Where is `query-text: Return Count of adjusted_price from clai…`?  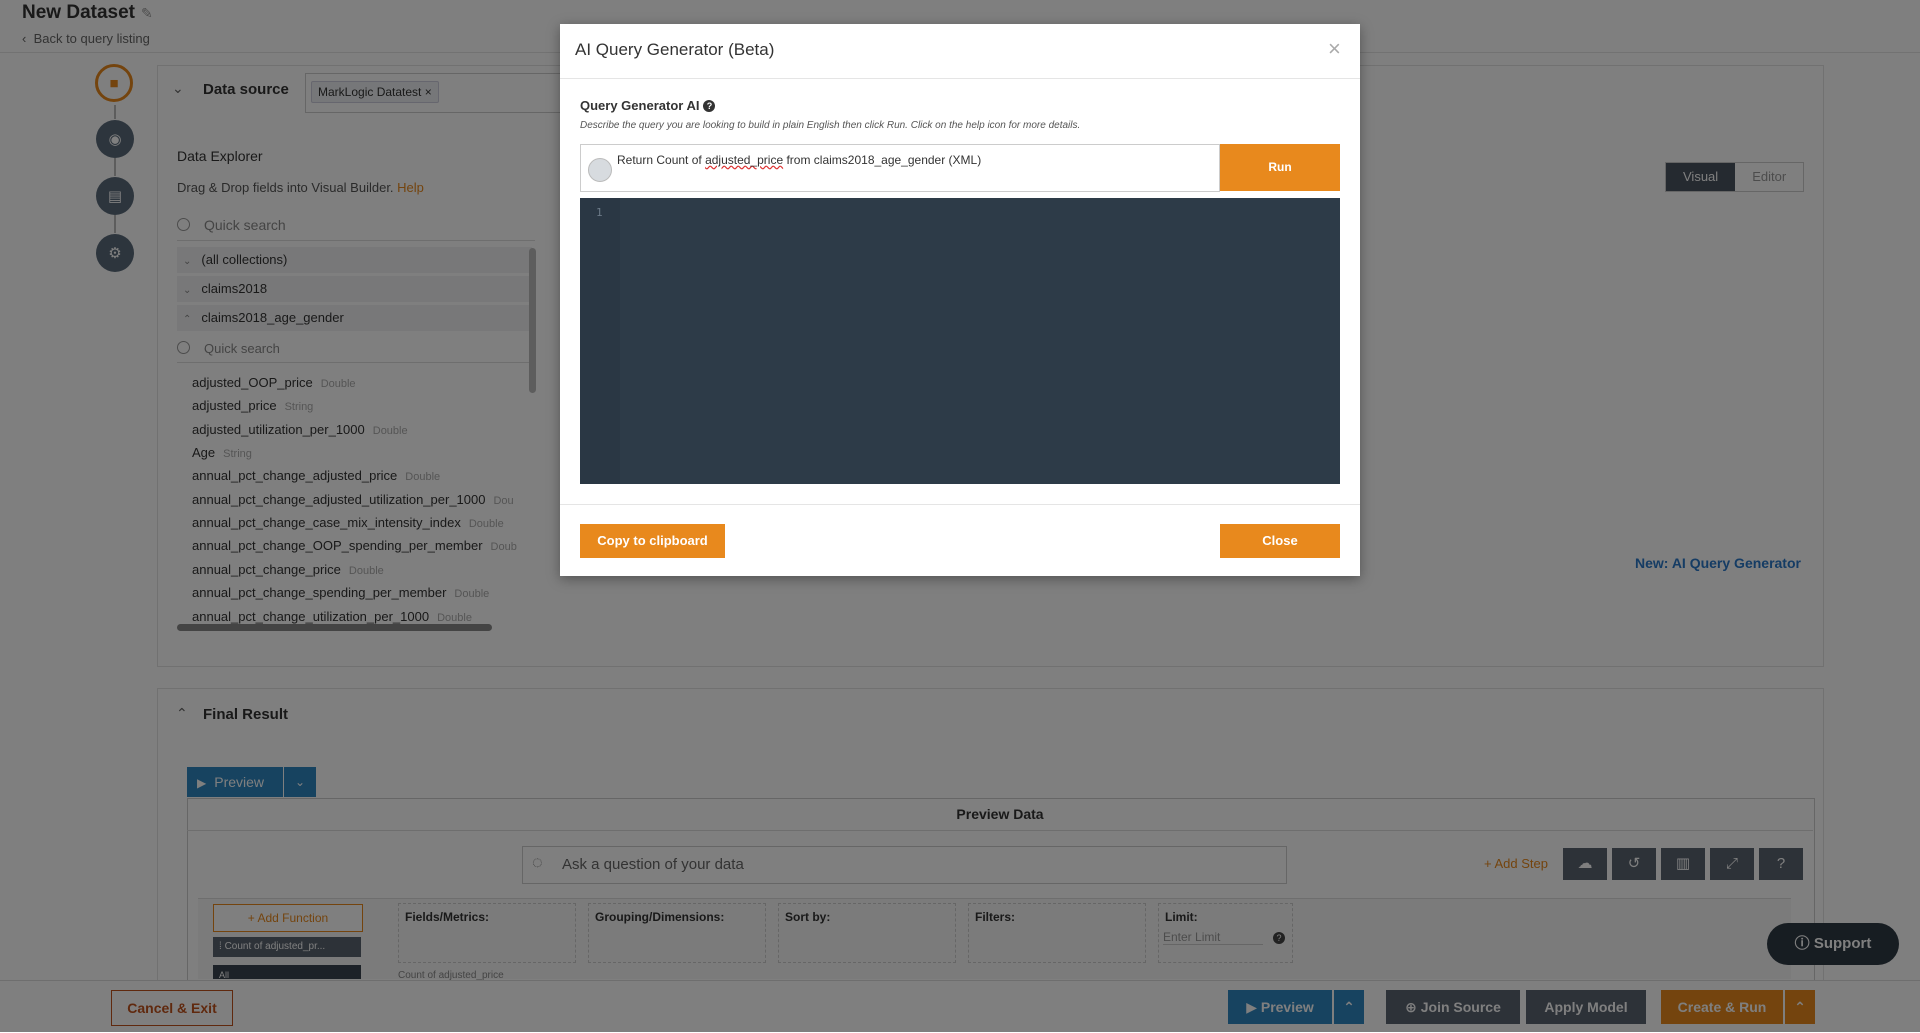 query-text: Return Count of adjusted_price from clai… is located at coordinates (799, 160).